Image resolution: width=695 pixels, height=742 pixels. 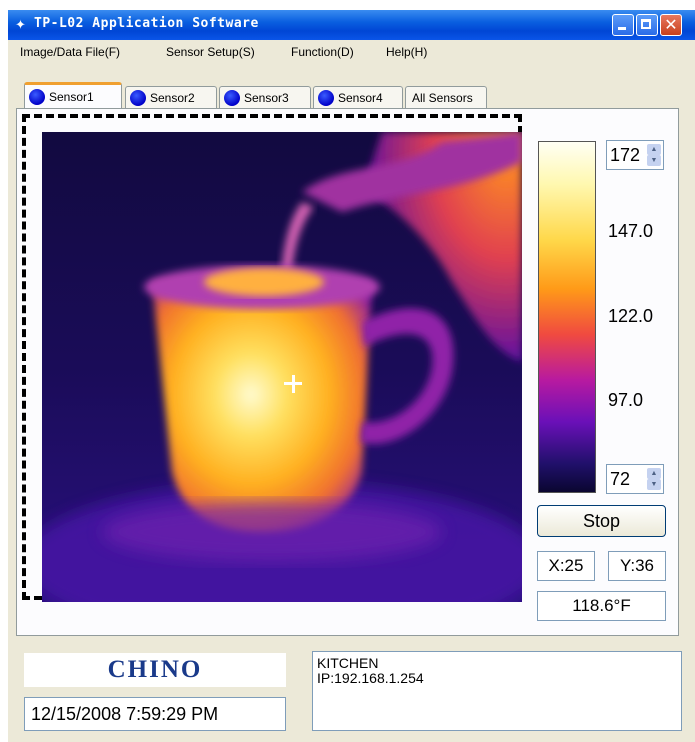 I want to click on tab-sensor3: Sensor3, so click(x=265, y=97).